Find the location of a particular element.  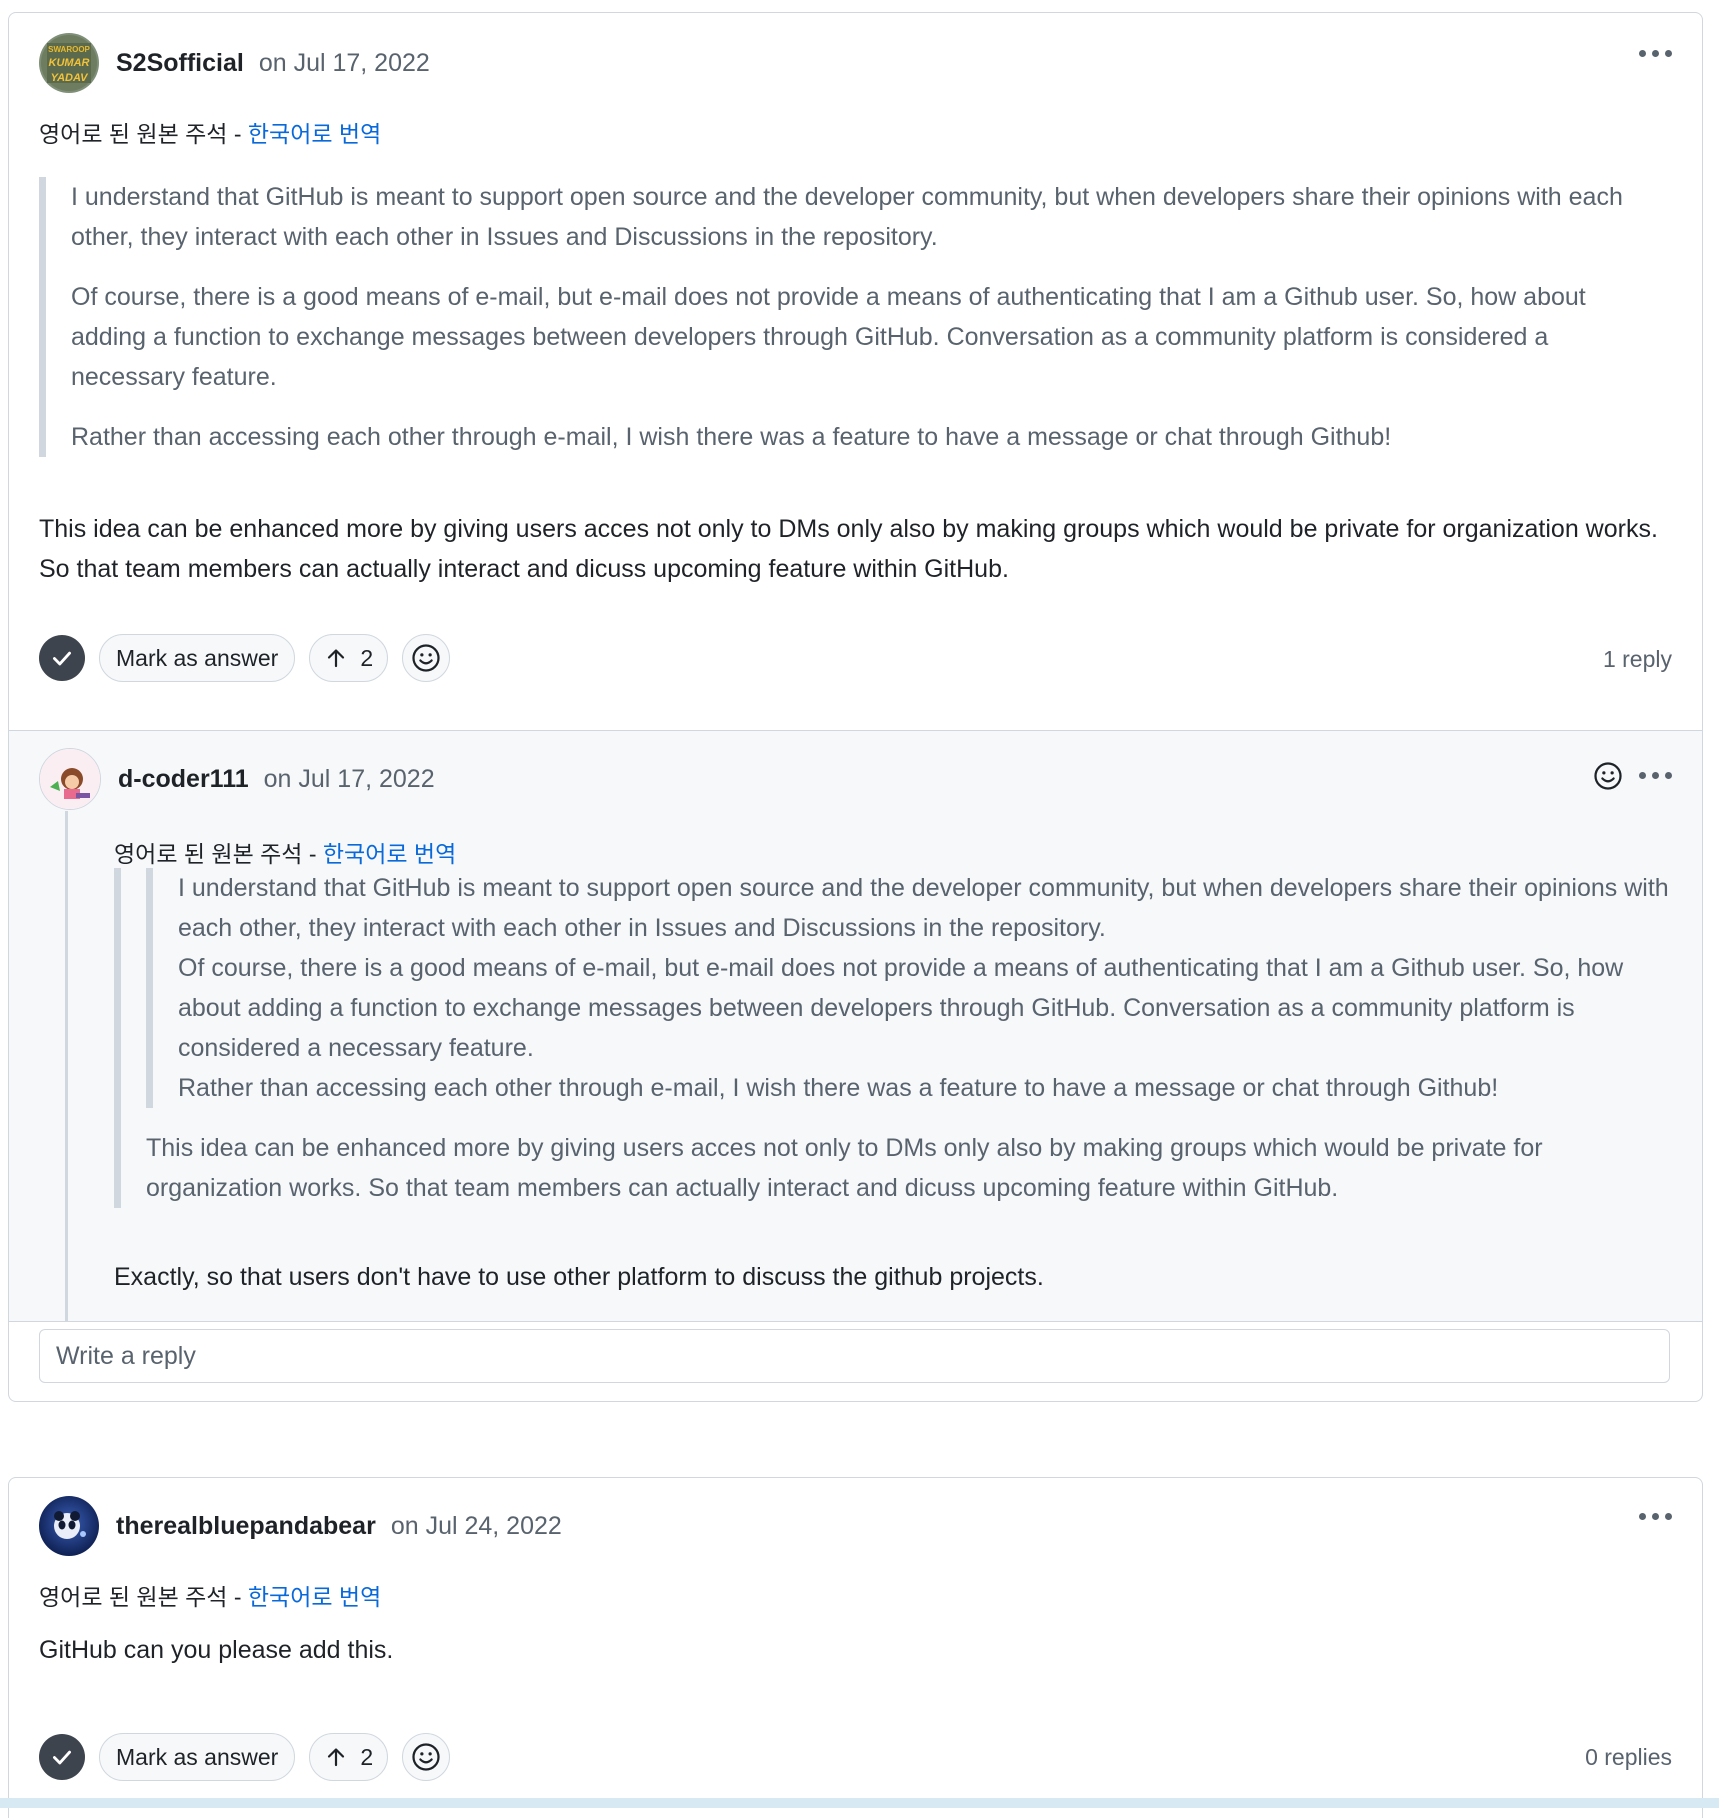

comment-date: on Jul 24, 2022 is located at coordinates (476, 1526).